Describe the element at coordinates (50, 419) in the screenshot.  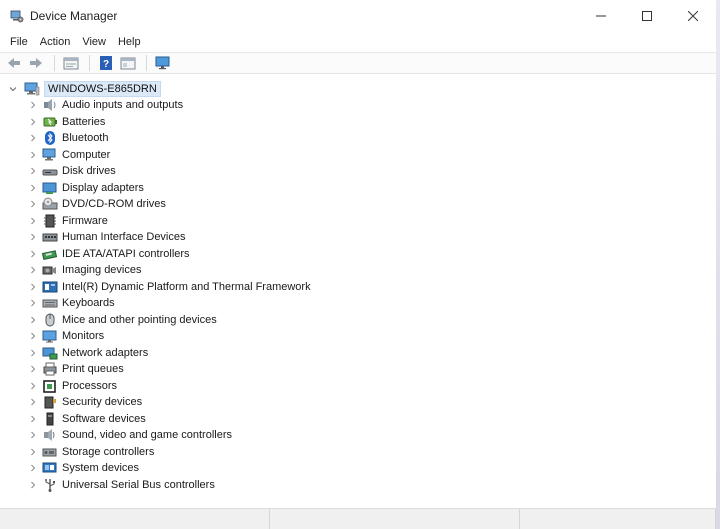
I see `software-device-icon` at that location.